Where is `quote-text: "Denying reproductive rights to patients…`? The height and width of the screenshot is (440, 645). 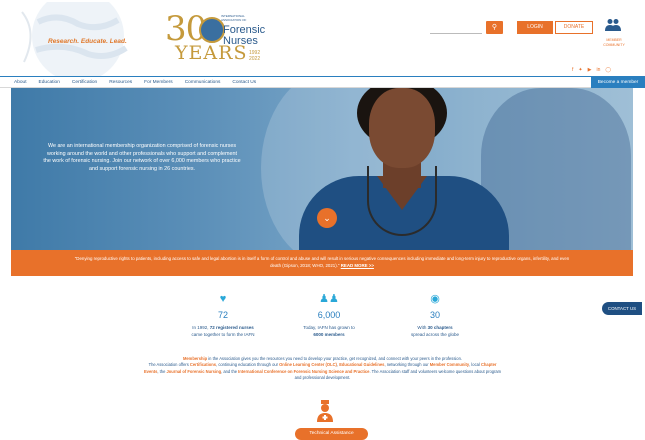 quote-text: "Denying reproductive rights to patients… is located at coordinates (322, 262).